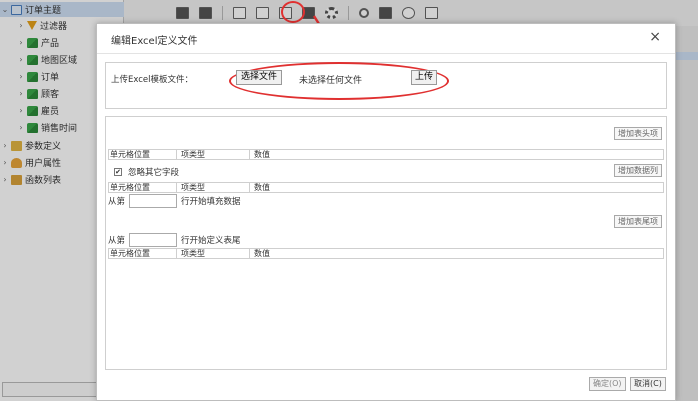 The width and height of the screenshot is (698, 401). I want to click on upload-button: 上传, so click(424, 77).